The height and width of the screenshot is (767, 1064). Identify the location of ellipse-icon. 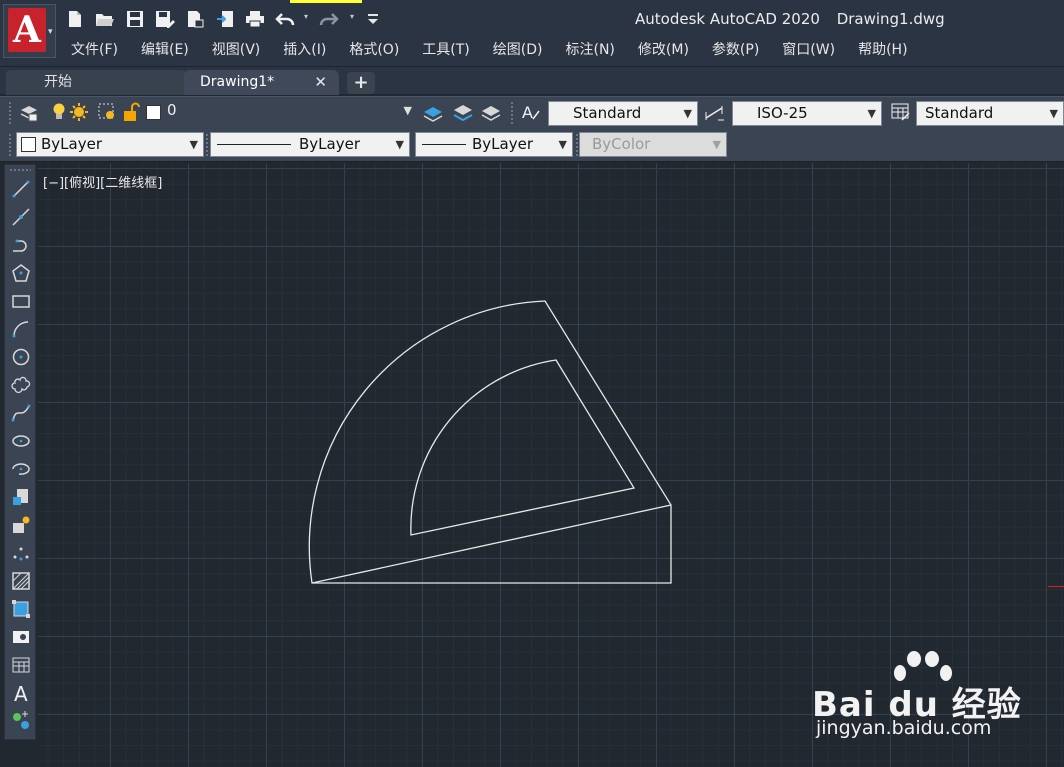
(21, 441).